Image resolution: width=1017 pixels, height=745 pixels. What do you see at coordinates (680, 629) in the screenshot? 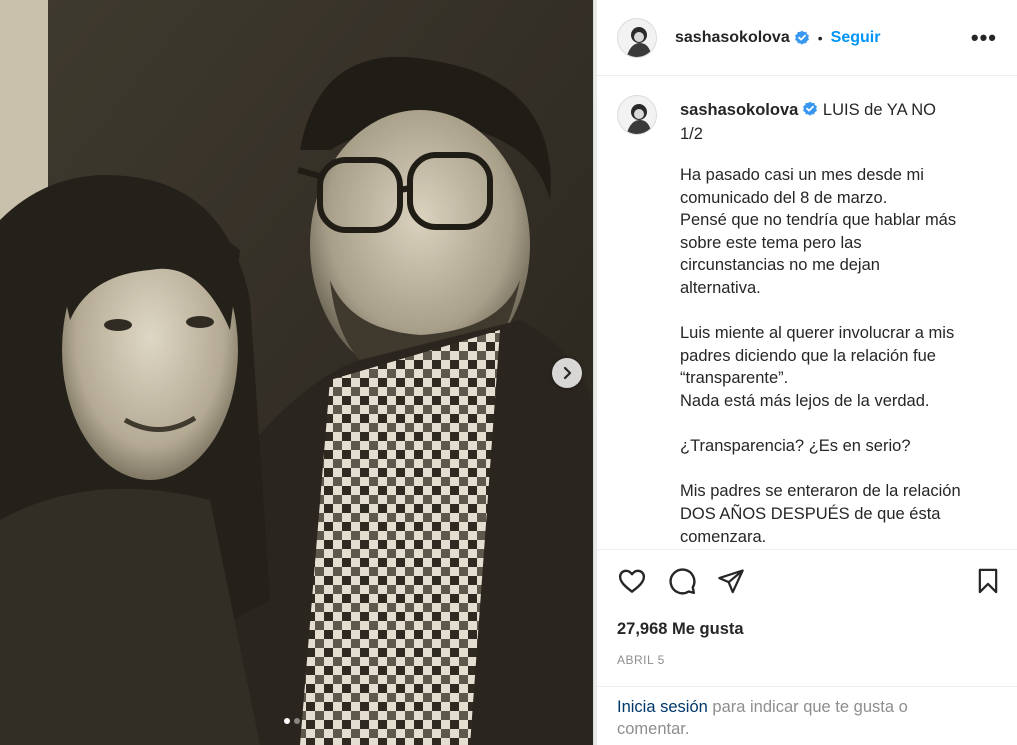
I see `like-count: 27,968 Me gusta` at bounding box center [680, 629].